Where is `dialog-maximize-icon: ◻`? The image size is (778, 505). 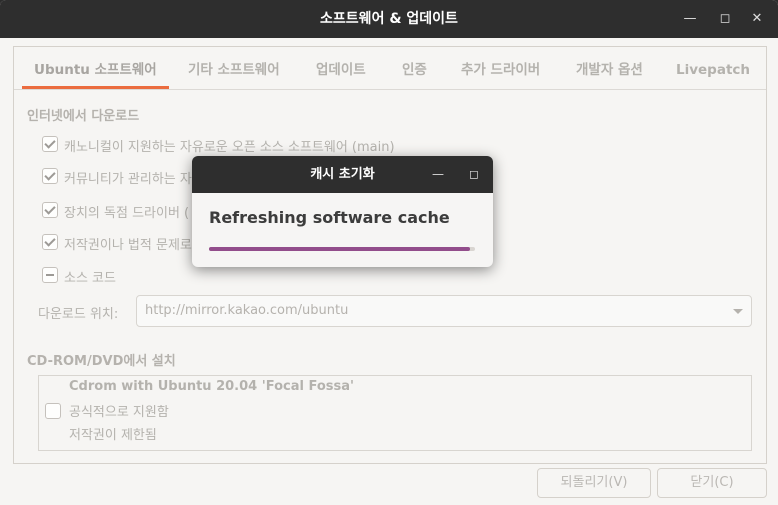 dialog-maximize-icon: ◻ is located at coordinates (474, 174).